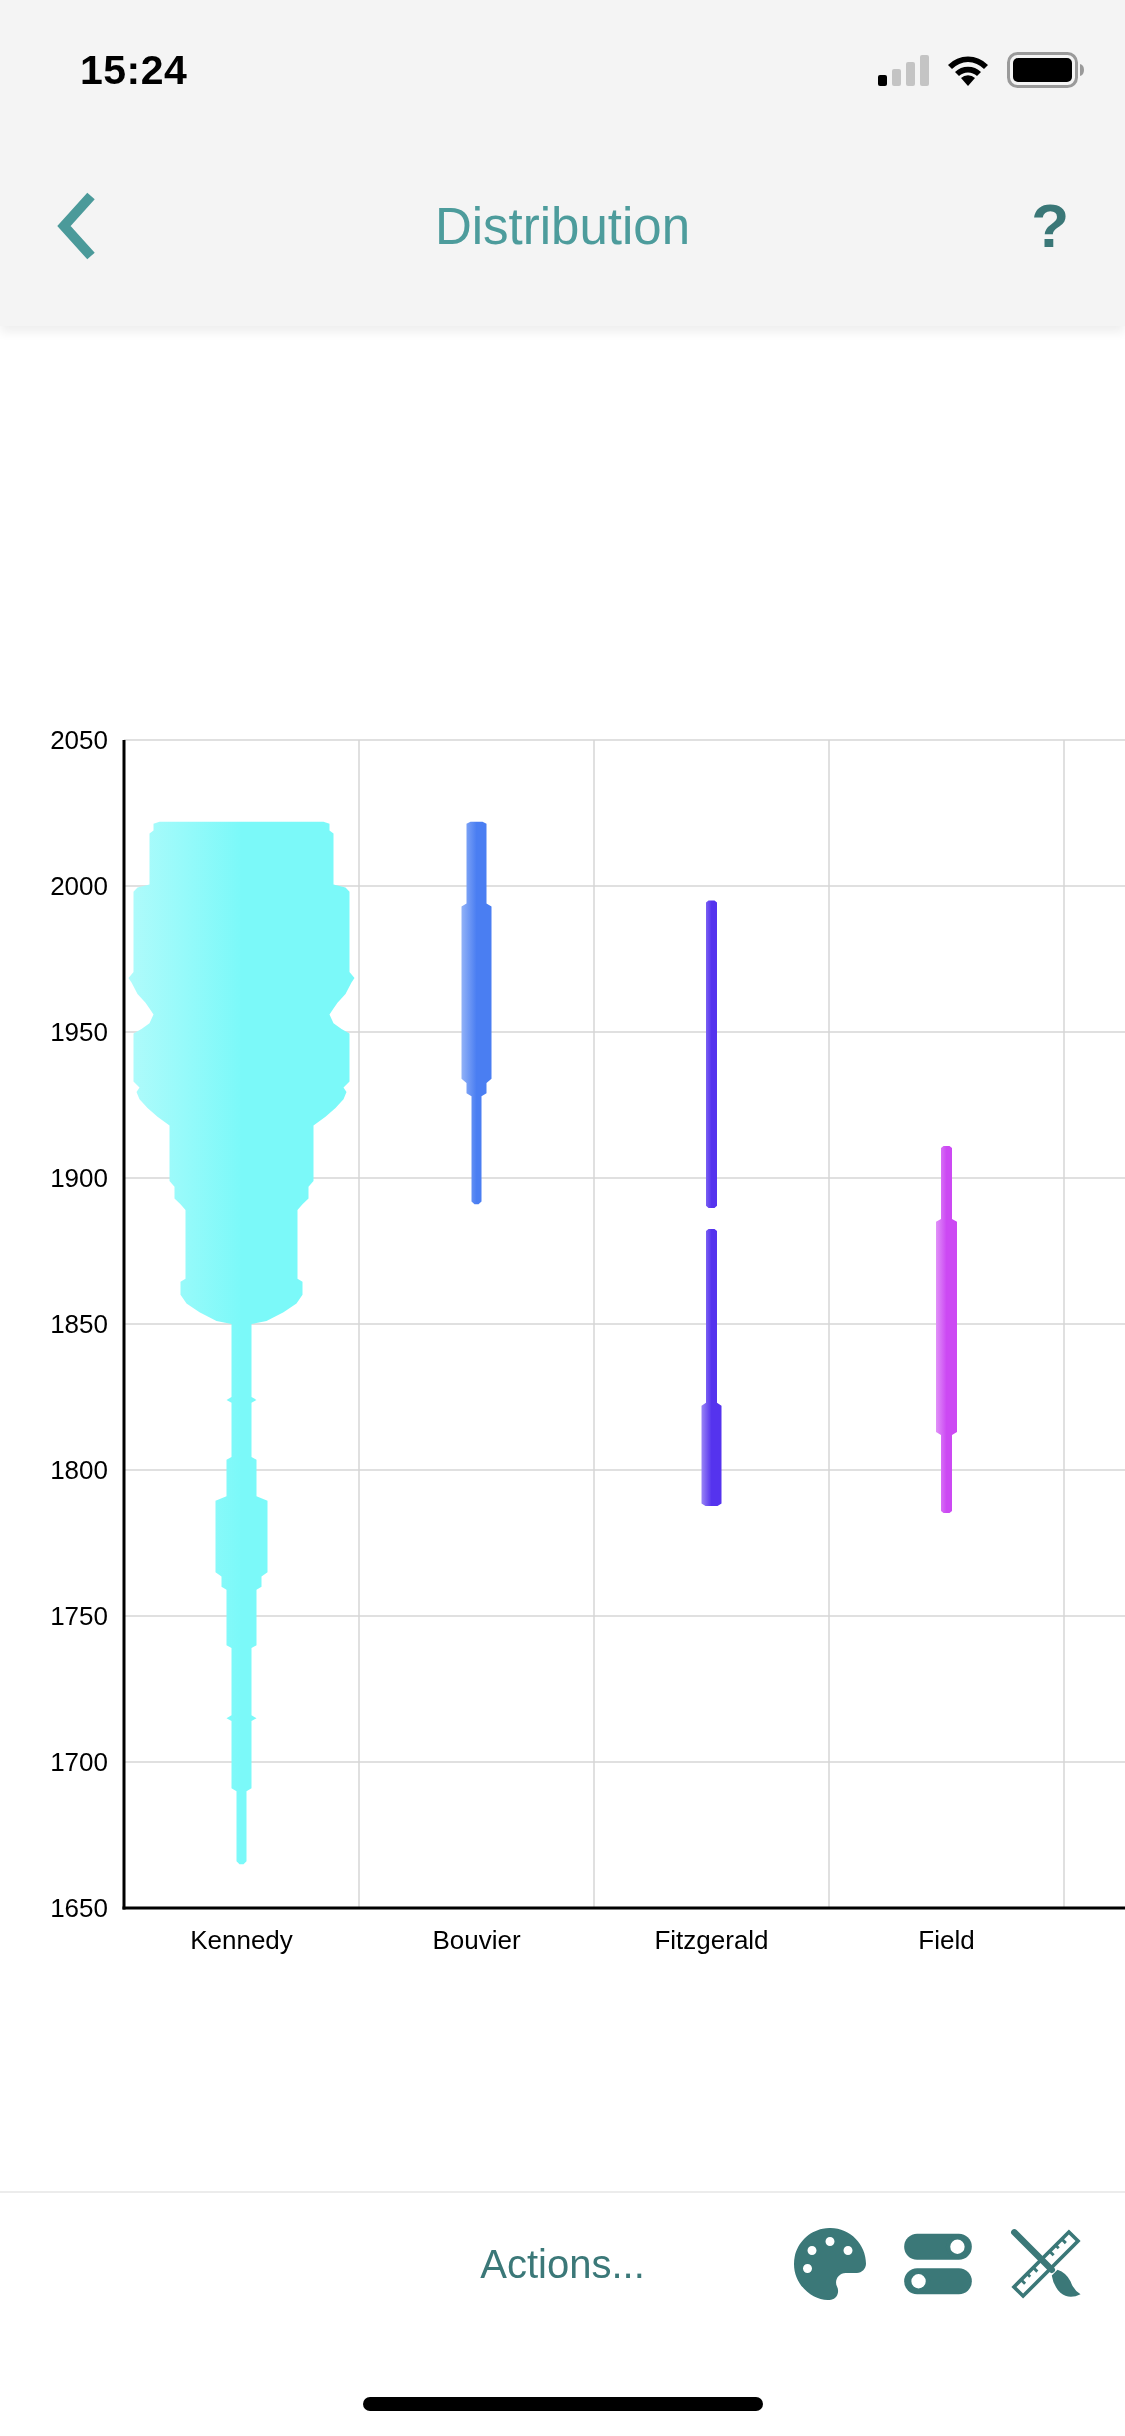  What do you see at coordinates (1046, 70) in the screenshot?
I see `battery-icon` at bounding box center [1046, 70].